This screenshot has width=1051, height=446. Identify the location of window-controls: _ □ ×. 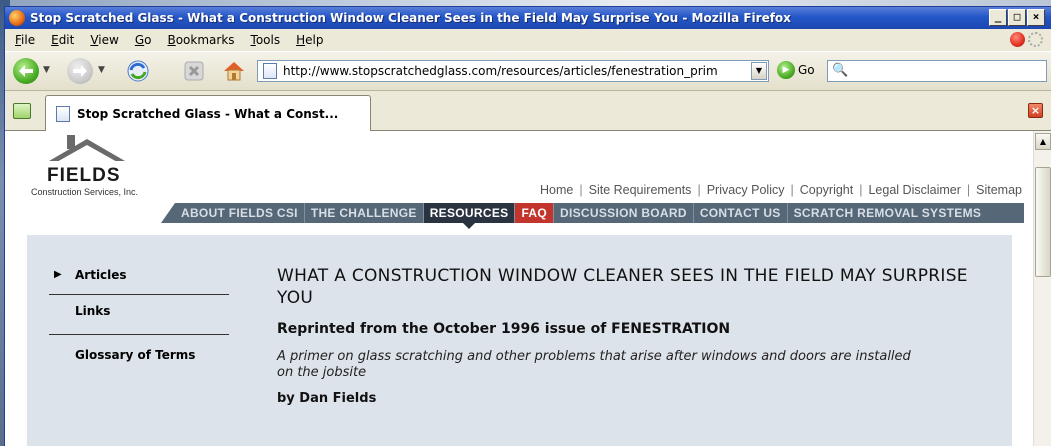
(1017, 17).